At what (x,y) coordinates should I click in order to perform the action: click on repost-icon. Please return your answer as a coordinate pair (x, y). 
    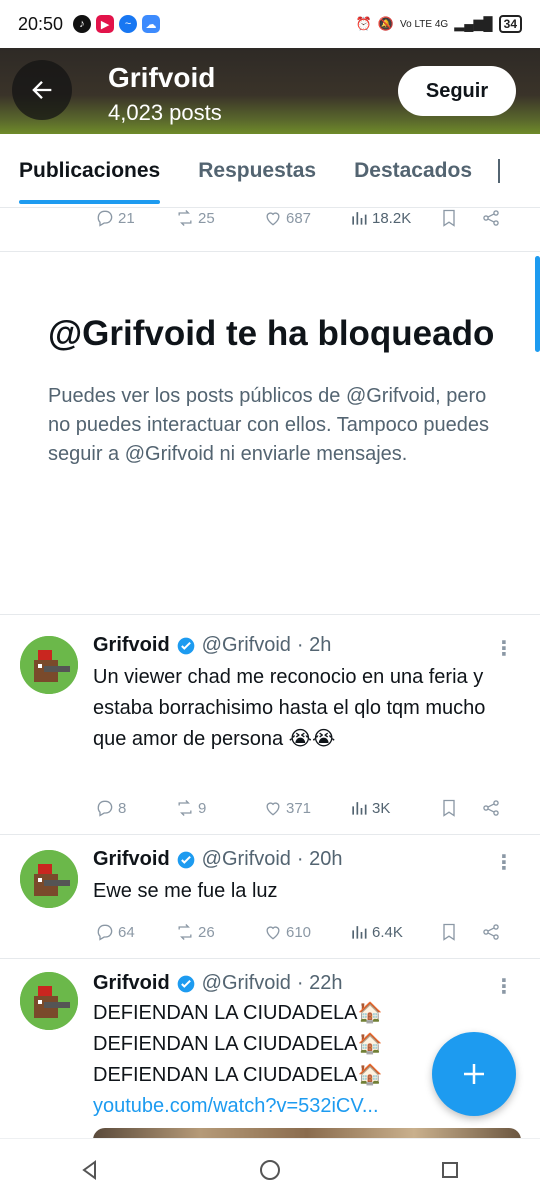
    Looking at the image, I should click on (185, 932).